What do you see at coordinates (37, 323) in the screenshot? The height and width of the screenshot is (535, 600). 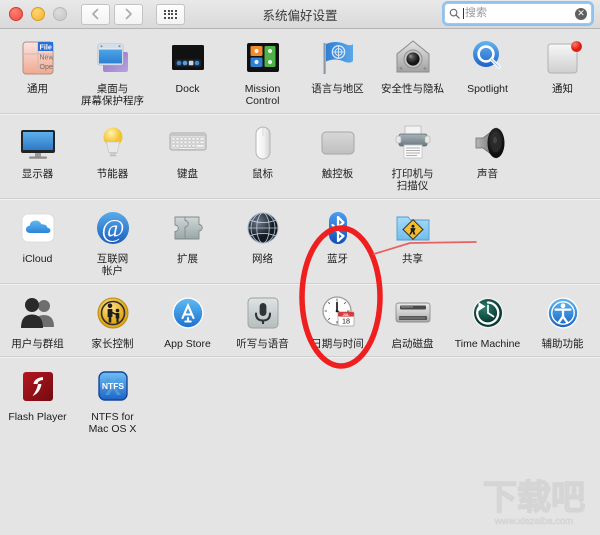 I see `pane-users-groups: 用户与群组` at bounding box center [37, 323].